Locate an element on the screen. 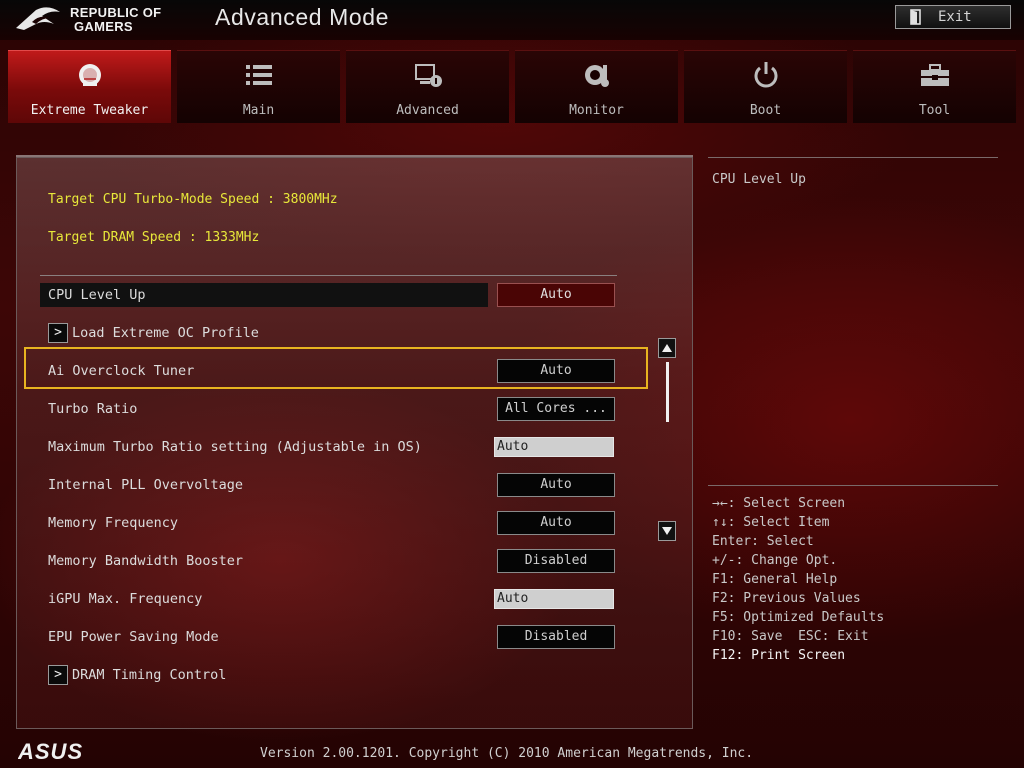  exit-label: Exit is located at coordinates (955, 17).